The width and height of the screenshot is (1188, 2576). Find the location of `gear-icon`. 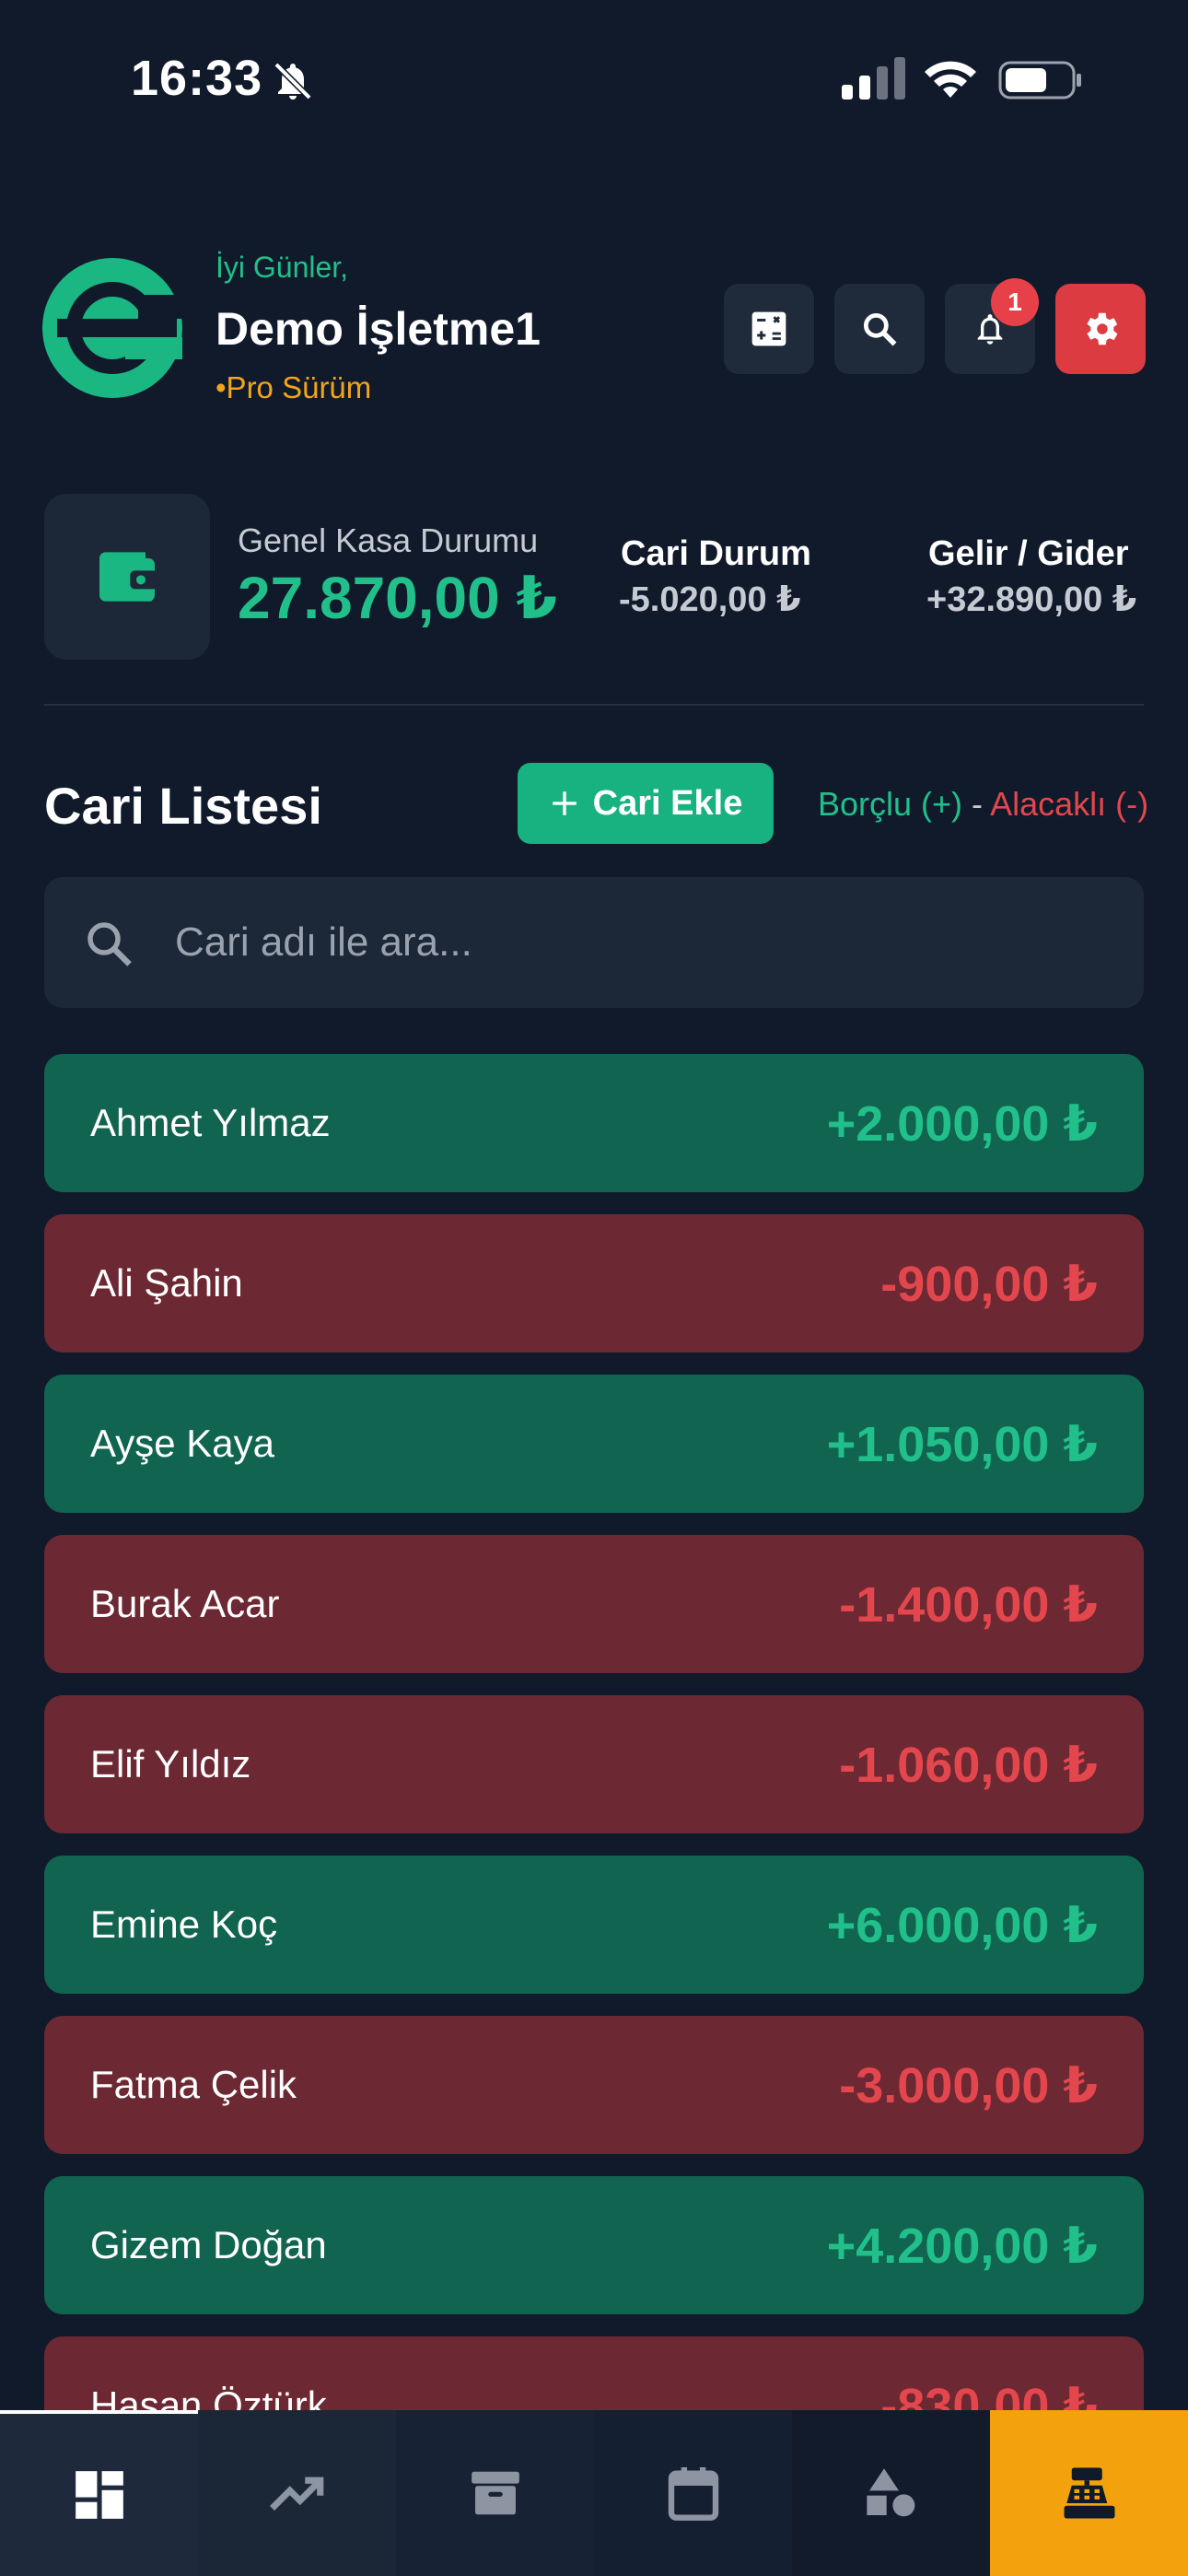

gear-icon is located at coordinates (1102, 328).